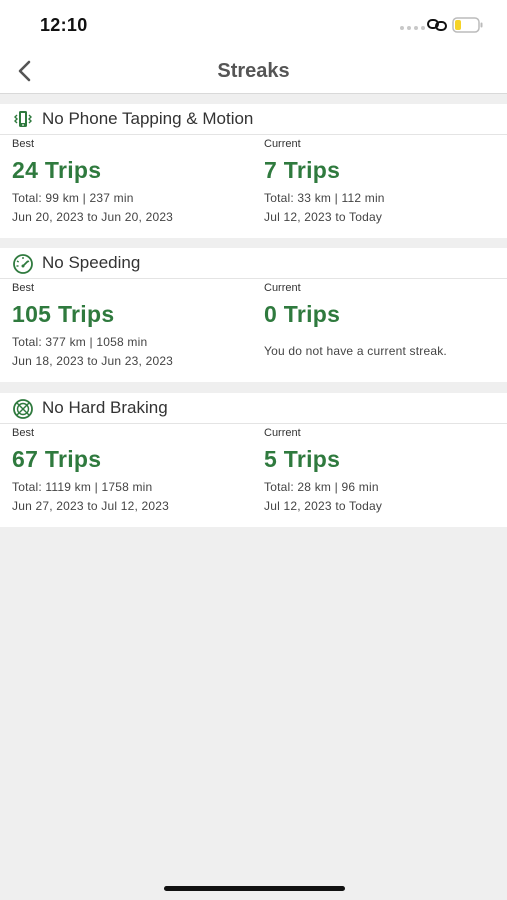 This screenshot has height=900, width=507. What do you see at coordinates (324, 198) in the screenshot?
I see `current-total: Total: 33 km | 112 min` at bounding box center [324, 198].